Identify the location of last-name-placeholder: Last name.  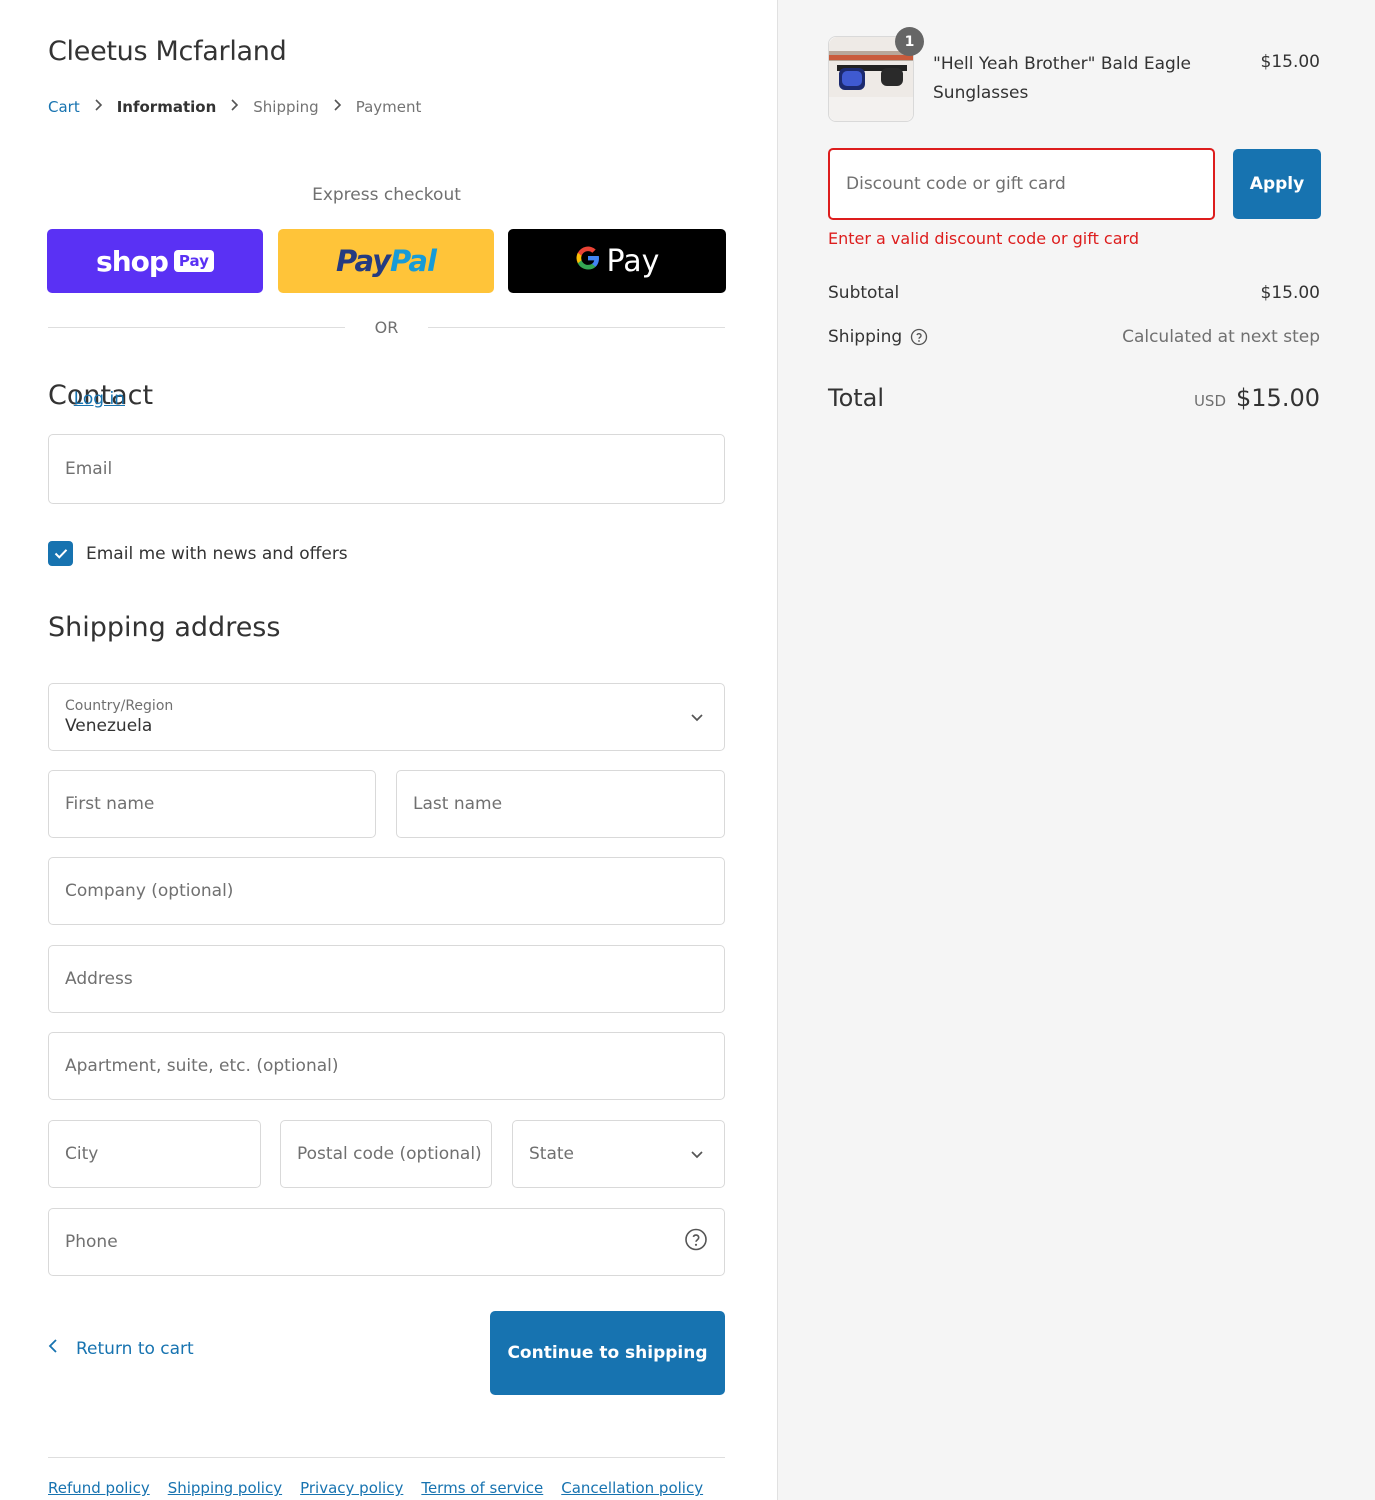
(458, 804).